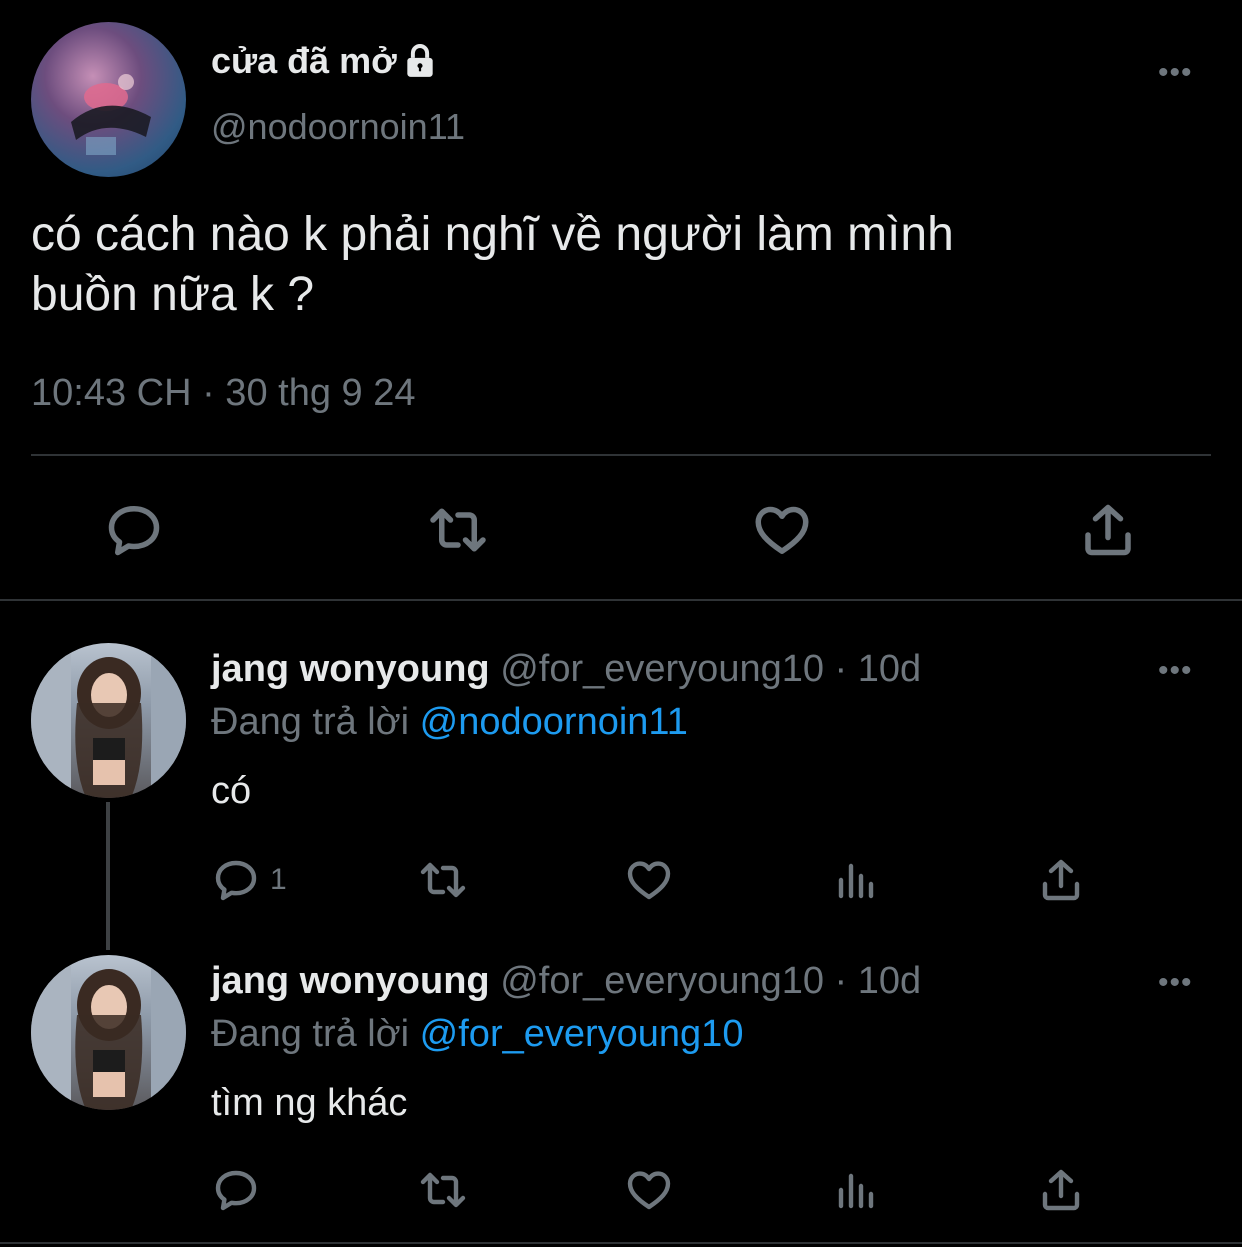 The height and width of the screenshot is (1247, 1242). I want to click on replying-to: Đang trả lời @for_everyoung10, so click(477, 1034).